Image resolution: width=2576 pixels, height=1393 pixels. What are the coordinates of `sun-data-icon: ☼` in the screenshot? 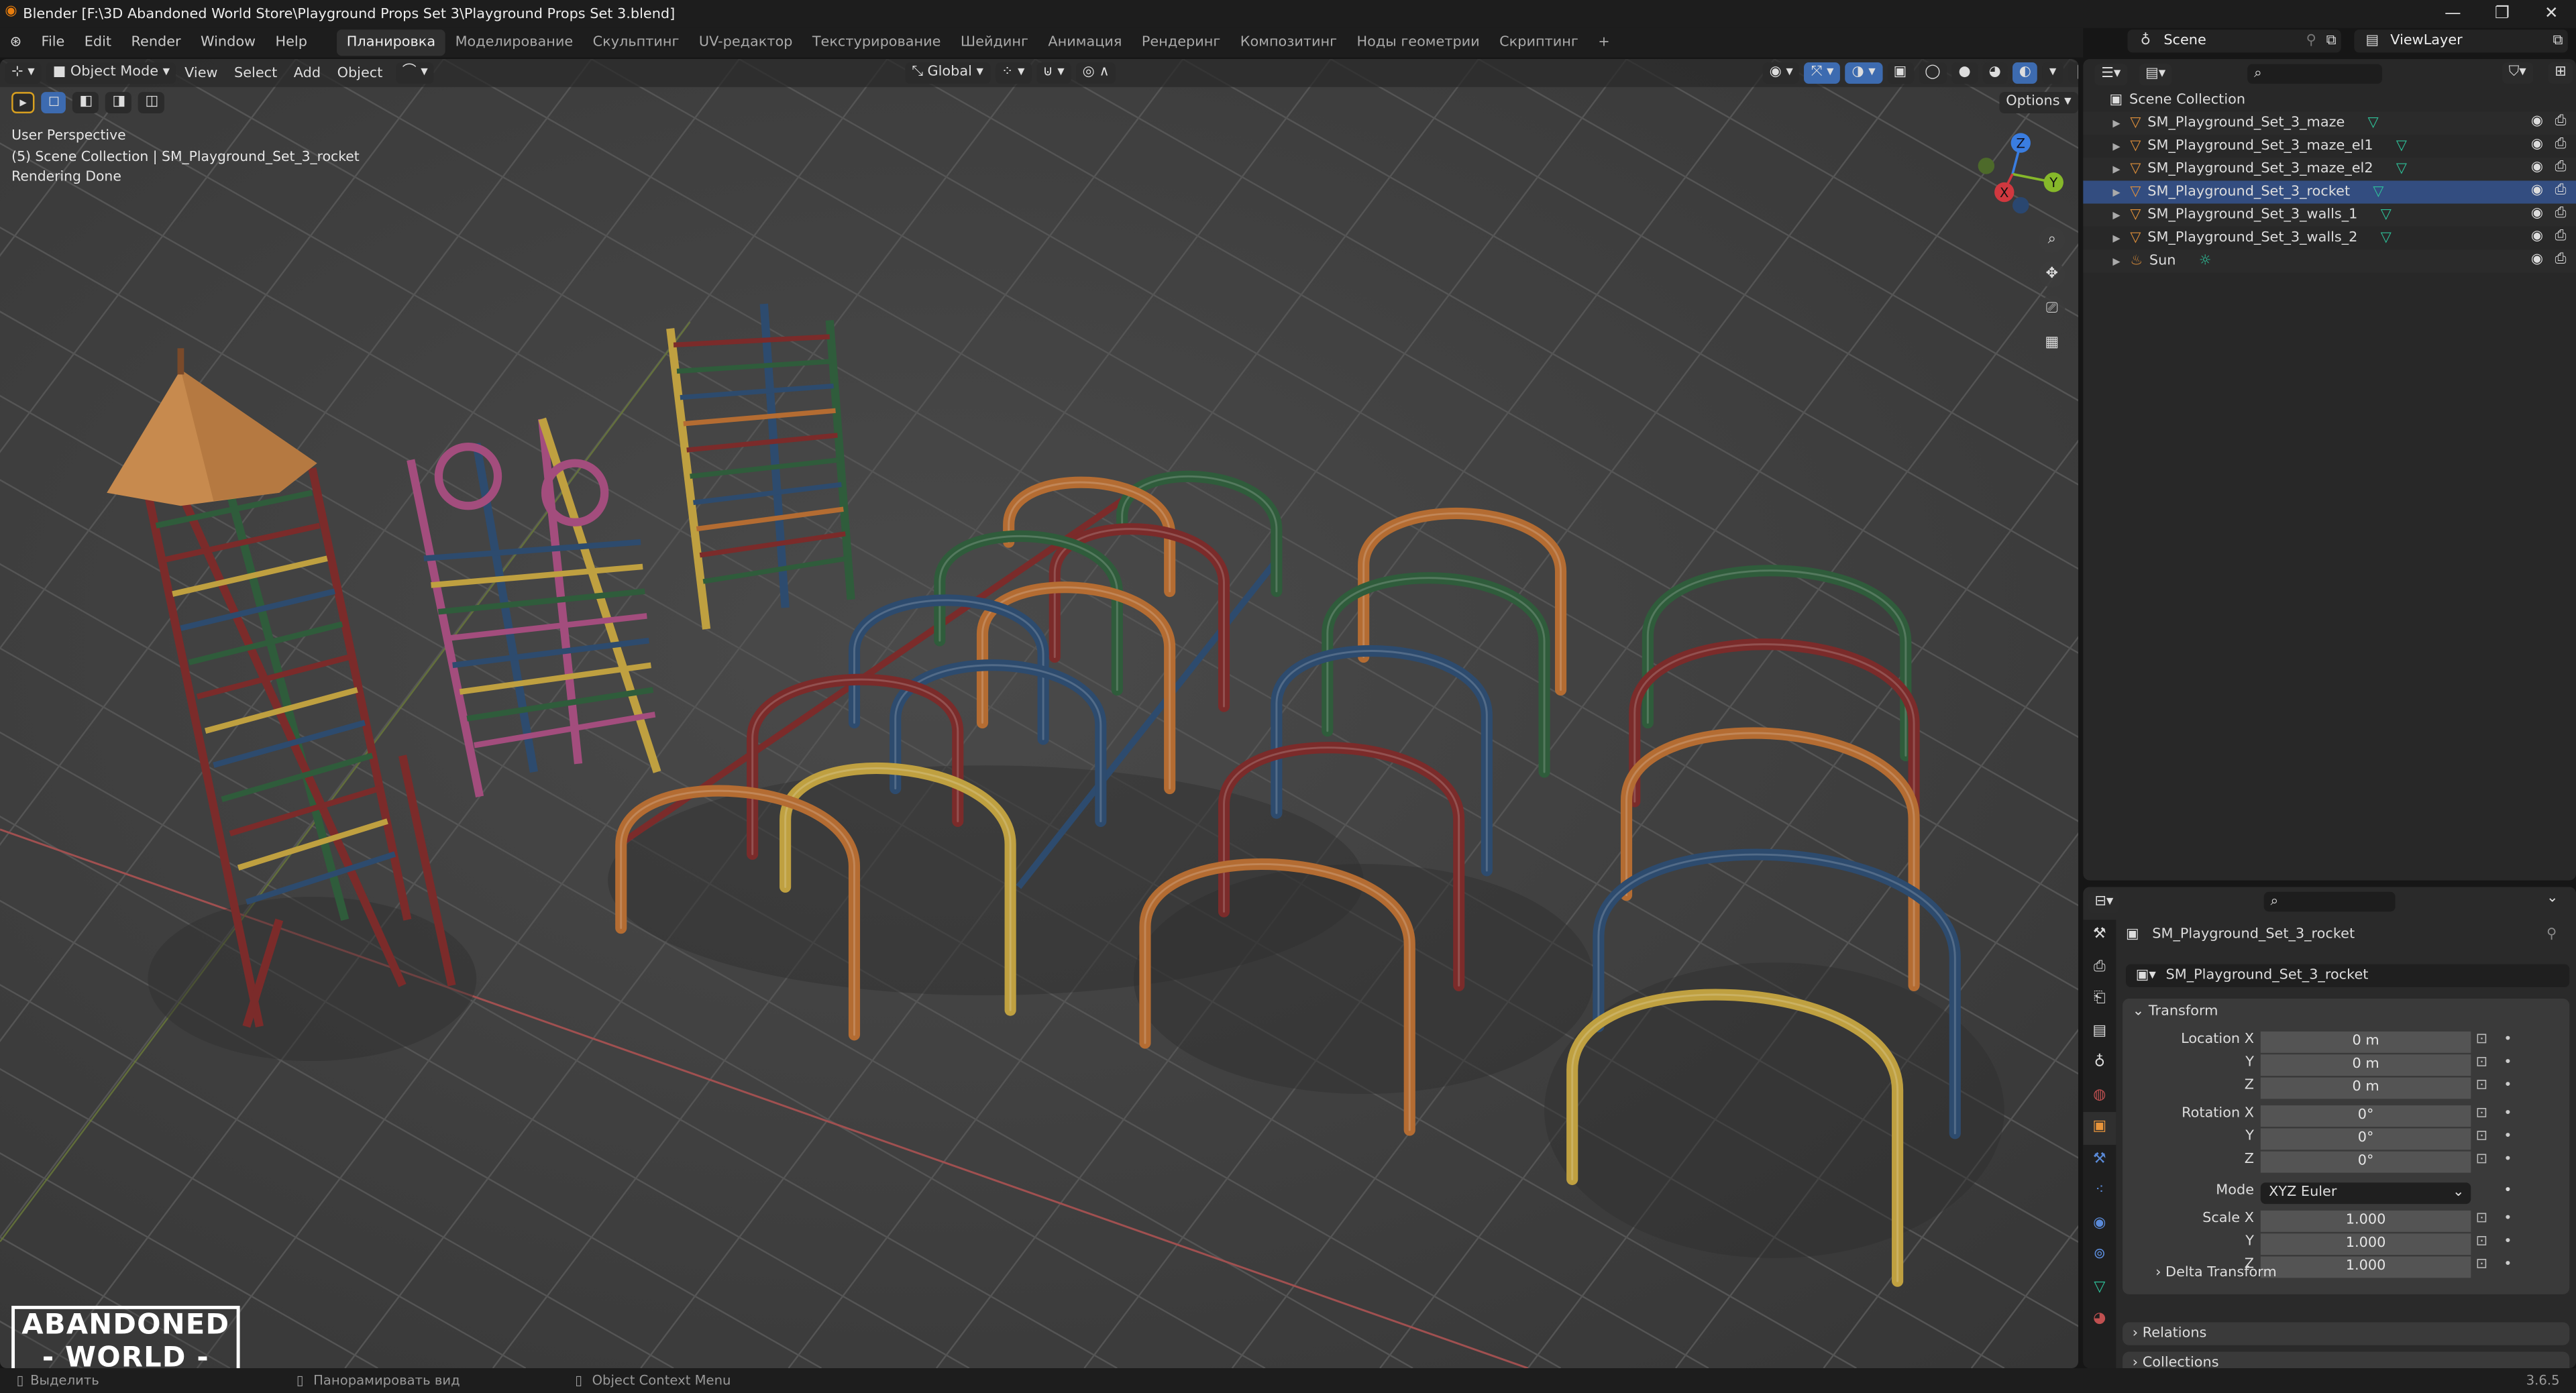 It's located at (2205, 261).